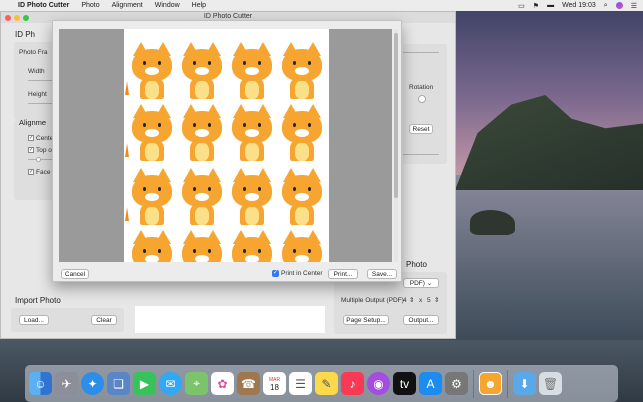 Image resolution: width=643 pixels, height=402 pixels. Describe the element at coordinates (606, 6) in the screenshot. I see `search-icon: ⌕` at that location.